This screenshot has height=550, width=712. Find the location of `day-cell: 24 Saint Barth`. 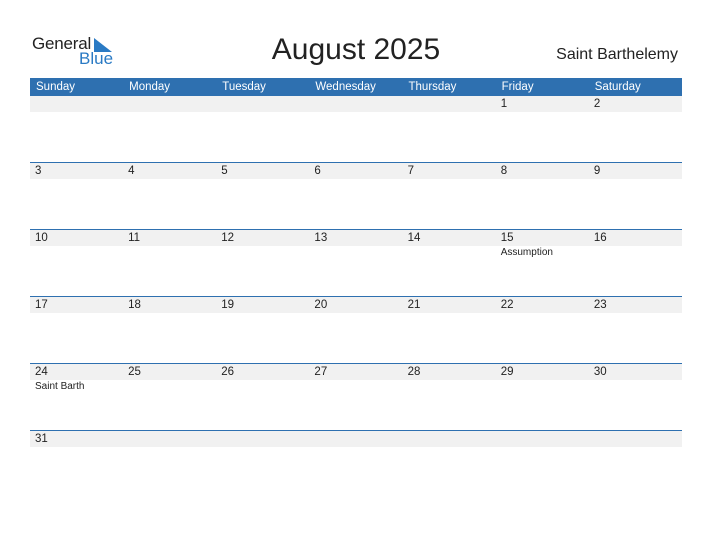

day-cell: 24 Saint Barth is located at coordinates (76, 397).